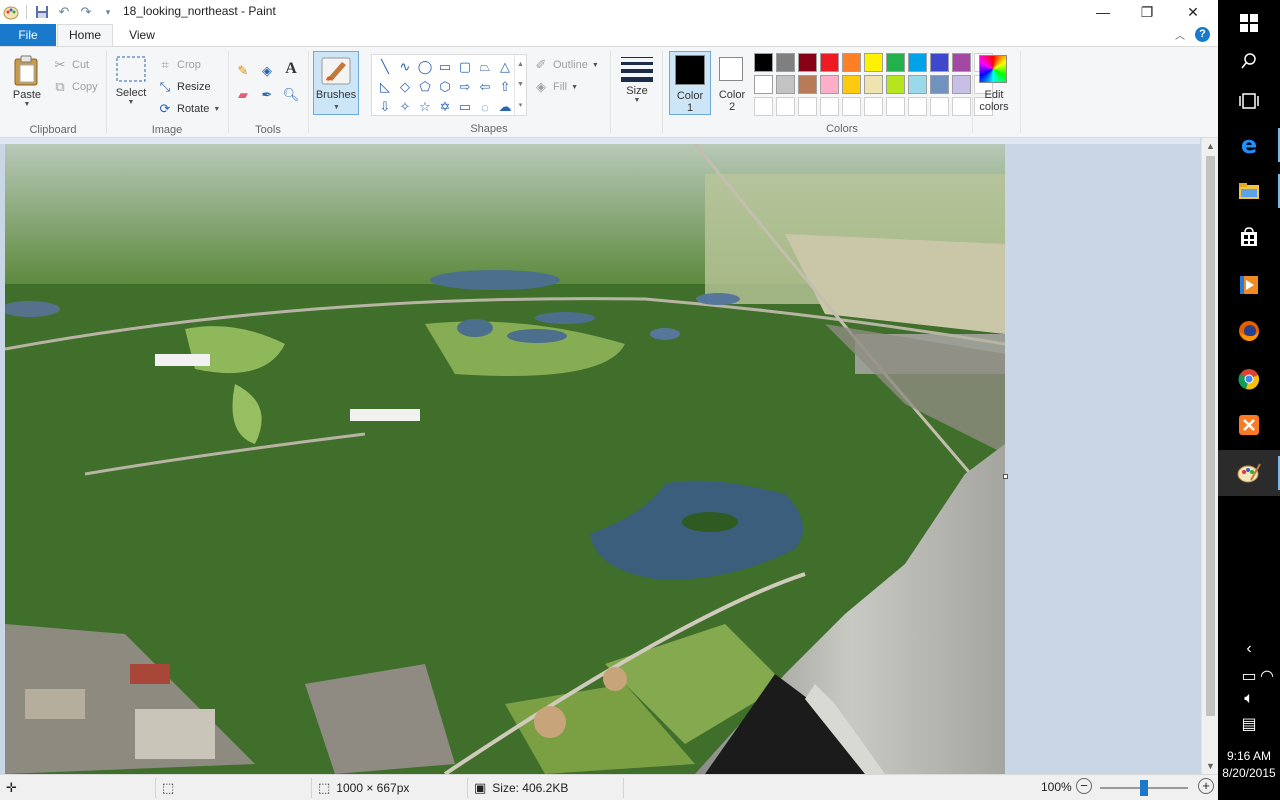  Describe the element at coordinates (485, 87) in the screenshot. I see `left-arrow-shape-icon: ⇦` at that location.